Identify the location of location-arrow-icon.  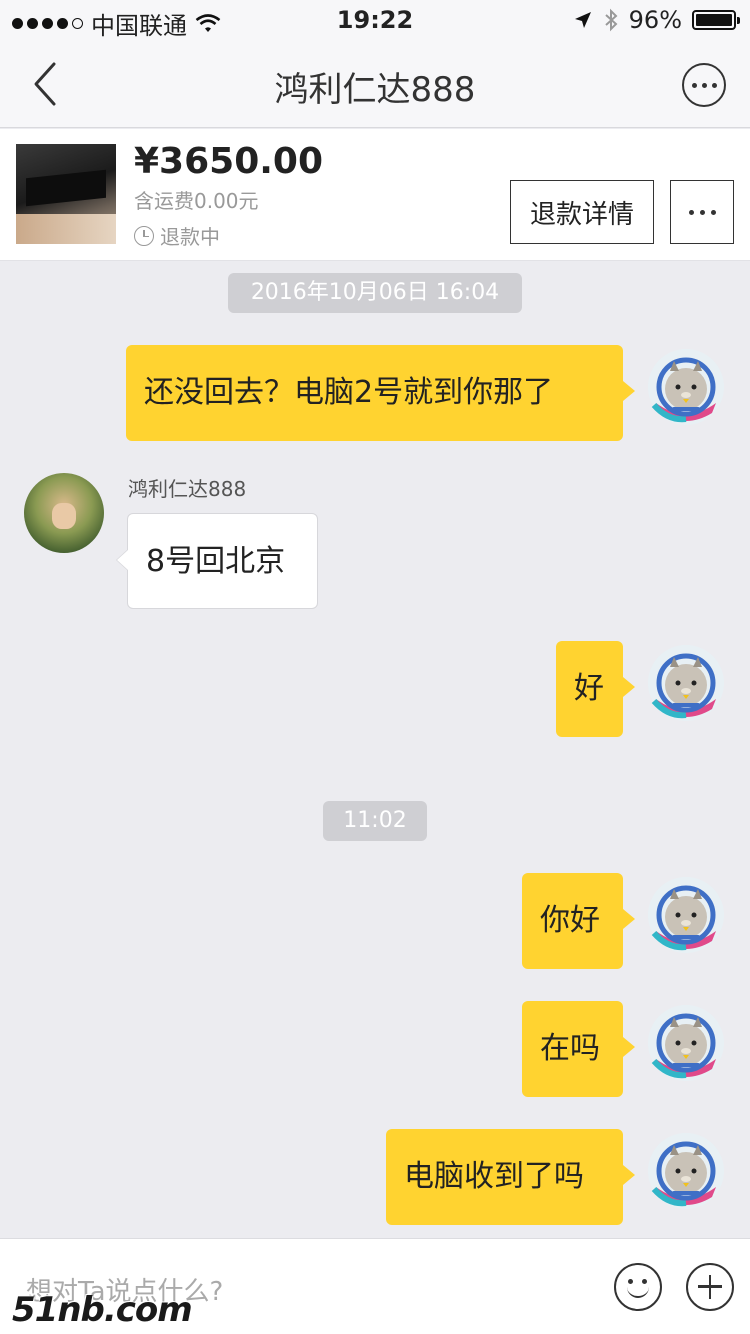
(582, 20).